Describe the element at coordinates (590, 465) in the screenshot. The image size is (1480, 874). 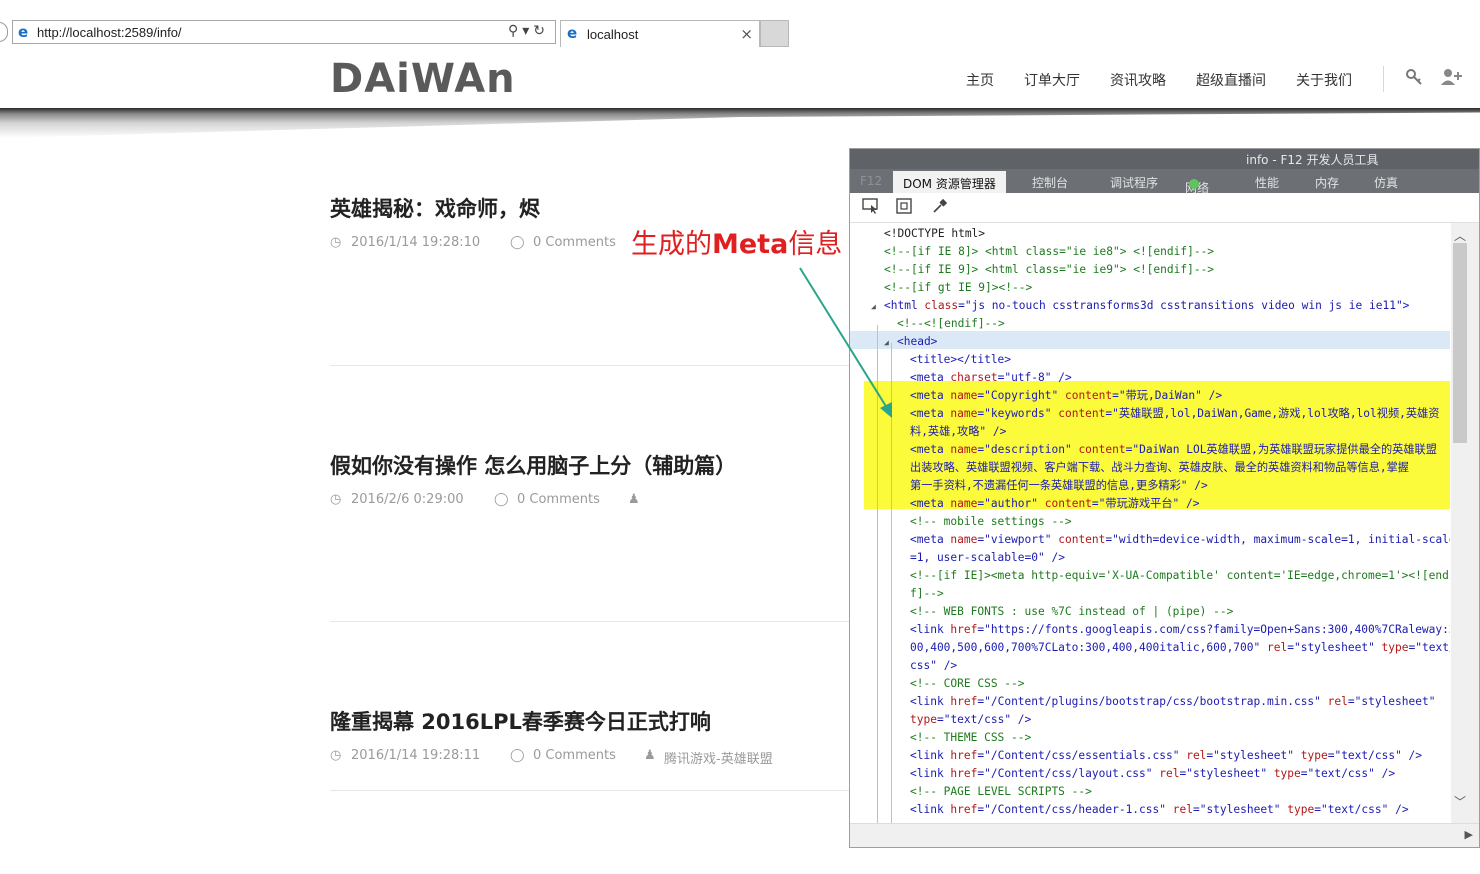
I see `post-title: 假如你没有操作 怎么用脑子上分（辅助篇）` at that location.